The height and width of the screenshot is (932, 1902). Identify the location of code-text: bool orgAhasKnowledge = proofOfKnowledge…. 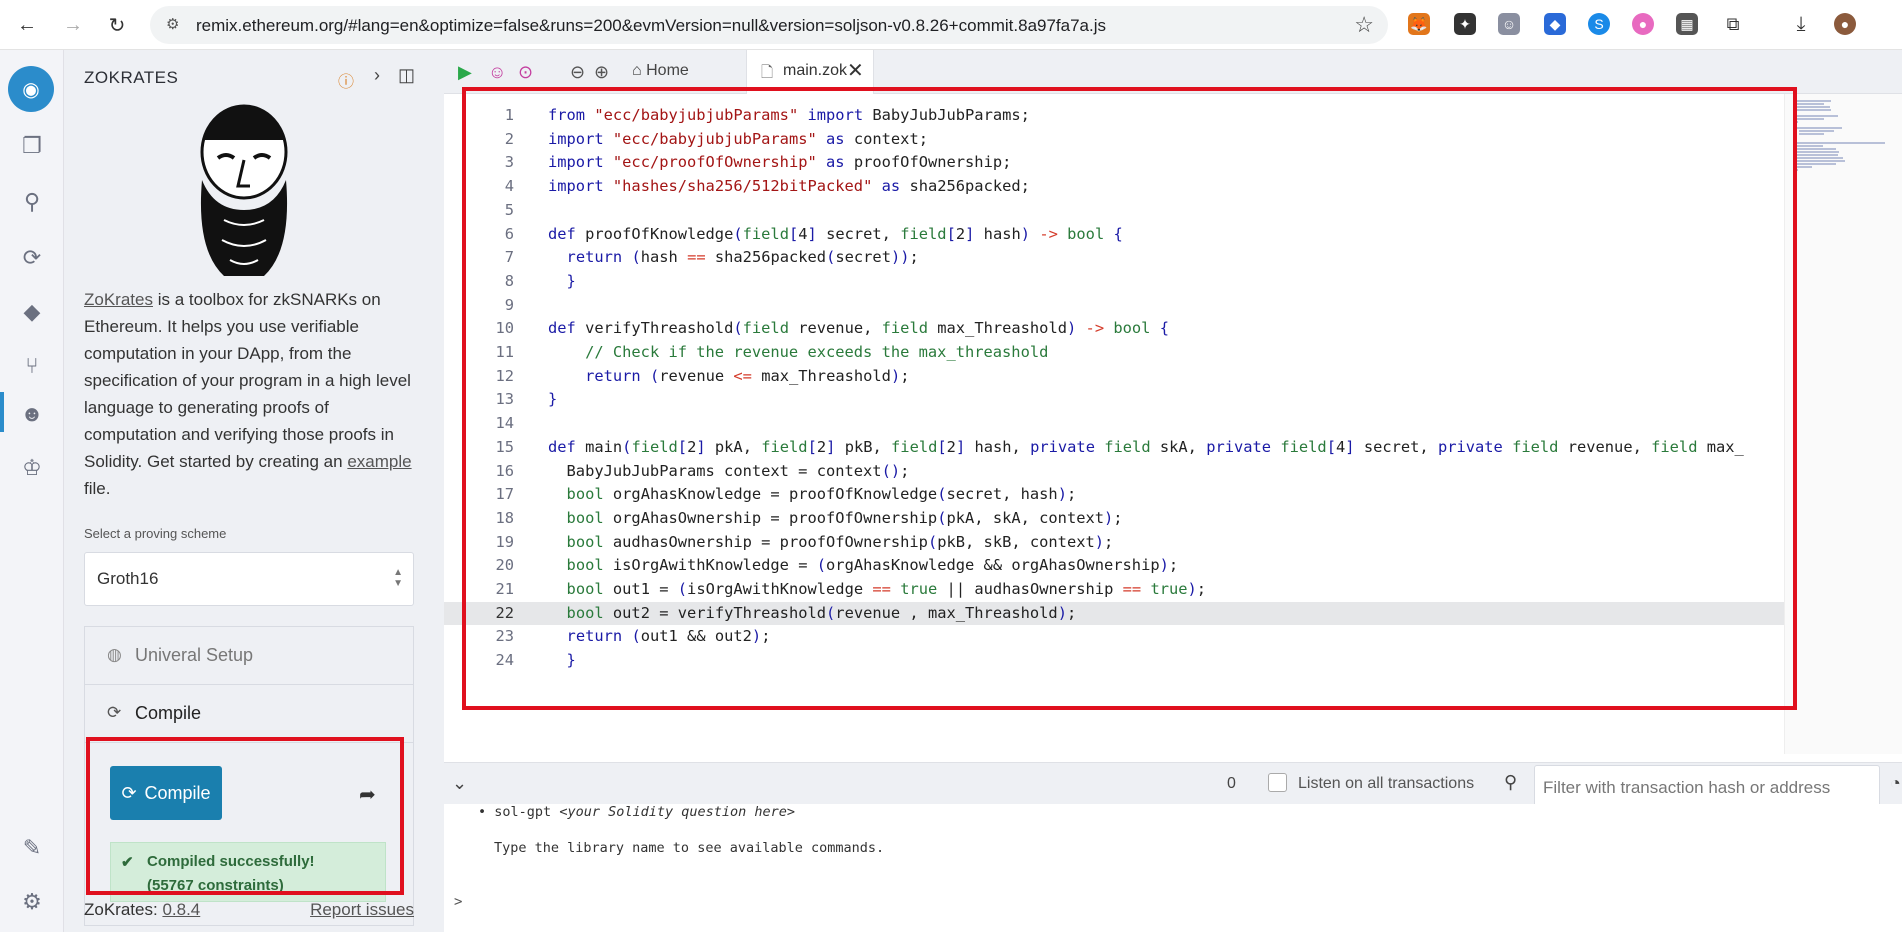
(812, 495).